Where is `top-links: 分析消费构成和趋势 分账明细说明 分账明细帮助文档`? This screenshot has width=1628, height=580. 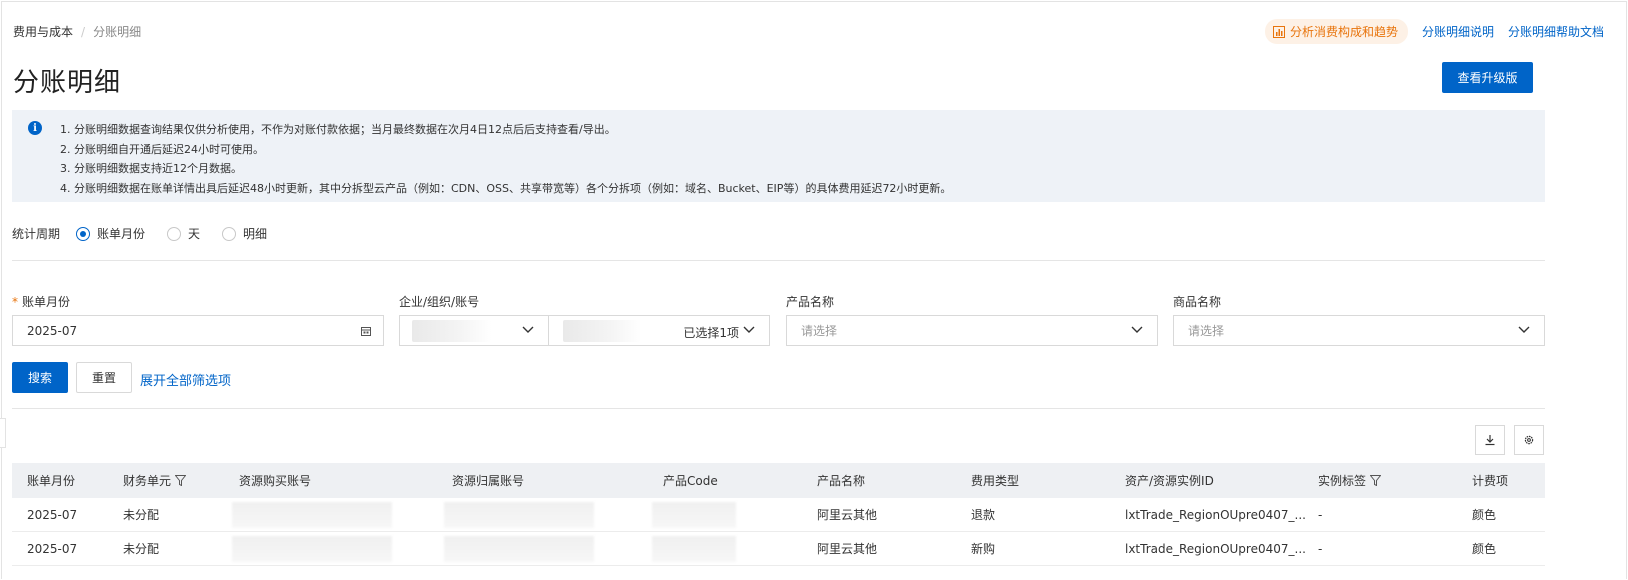 top-links: 分析消费构成和趋势 分账明细说明 分账明细帮助文档 is located at coordinates (1434, 31).